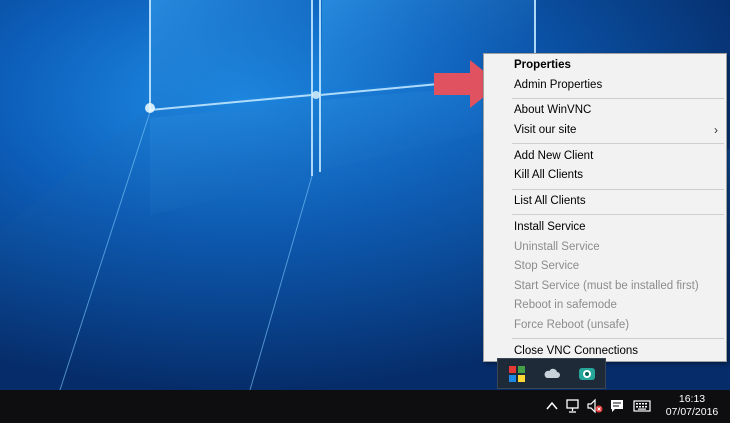 Image resolution: width=730 pixels, height=423 pixels. Describe the element at coordinates (716, 129) in the screenshot. I see `submenu-chevron-icon: ›` at that location.